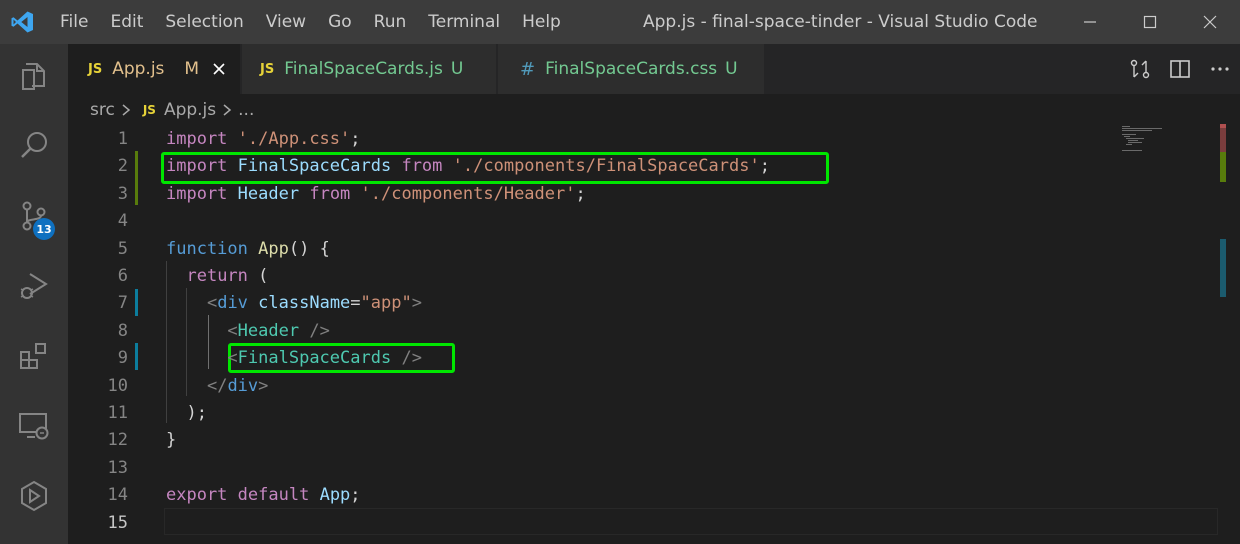 The image size is (1240, 544). I want to click on js-file-icon: JS, so click(149, 110).